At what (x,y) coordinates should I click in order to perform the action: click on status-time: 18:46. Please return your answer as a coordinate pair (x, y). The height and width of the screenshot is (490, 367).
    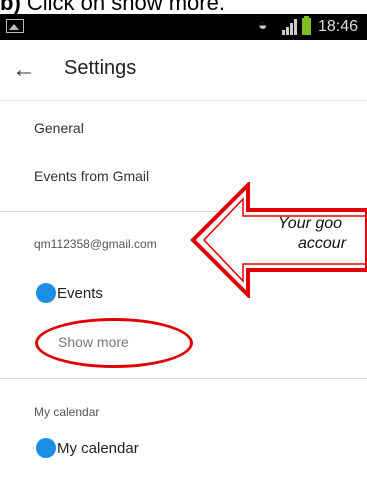
    Looking at the image, I should click on (338, 26).